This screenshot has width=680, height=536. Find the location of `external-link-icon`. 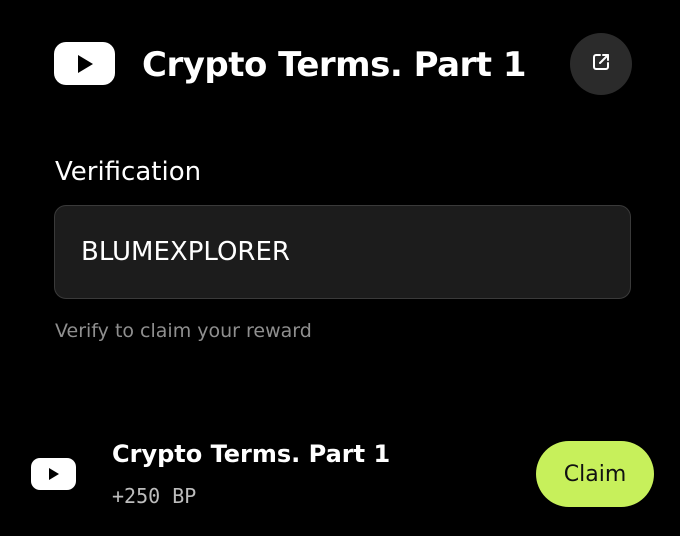

external-link-icon is located at coordinates (601, 64).